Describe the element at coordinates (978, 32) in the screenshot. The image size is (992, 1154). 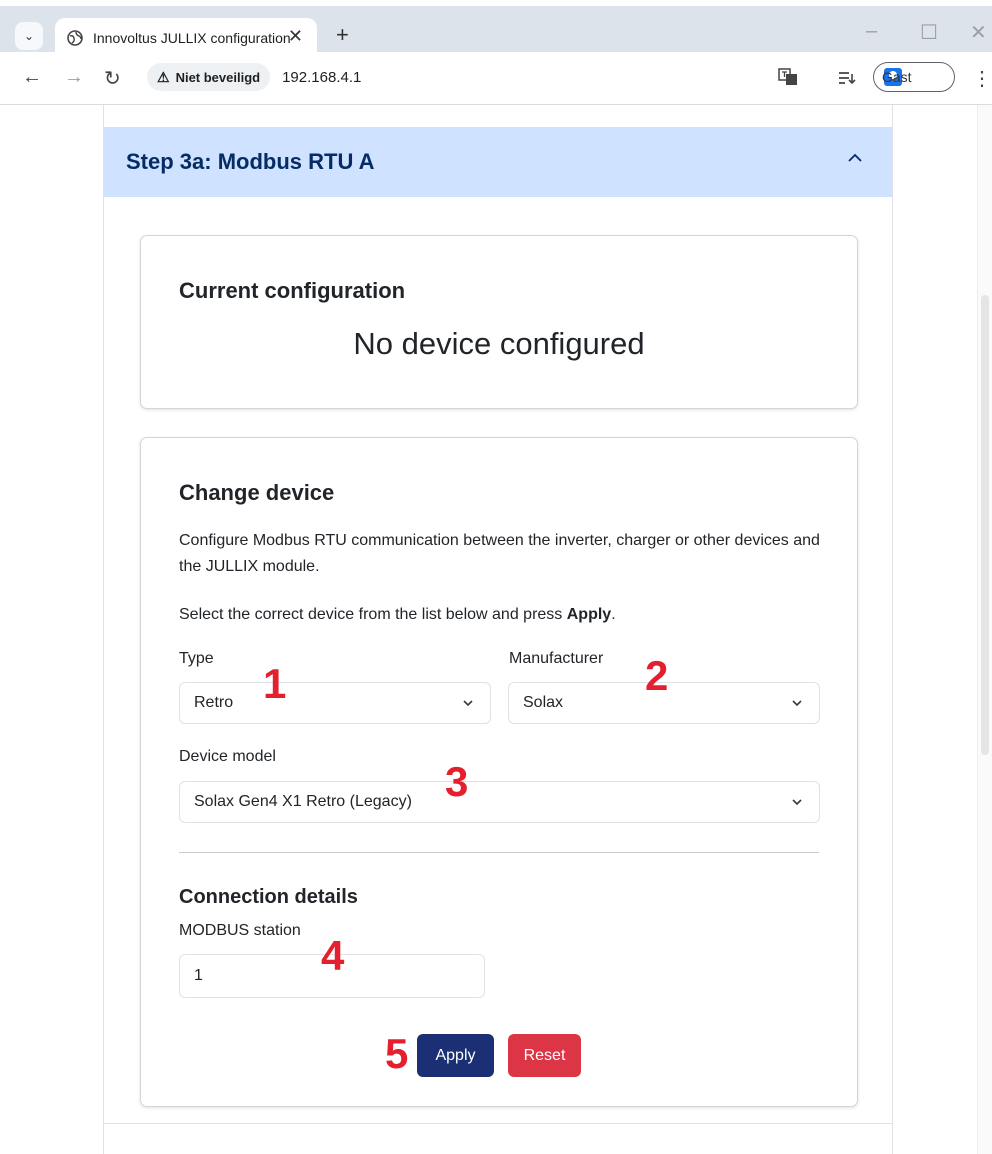
I see `window-close-icon: ✕` at that location.